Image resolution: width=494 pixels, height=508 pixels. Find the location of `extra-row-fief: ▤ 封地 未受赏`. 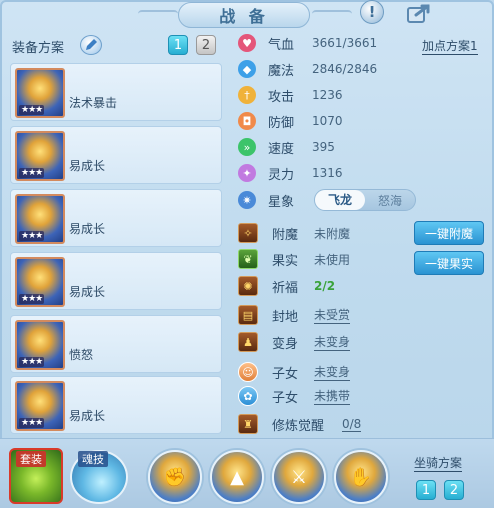

extra-row-fief: ▤ 封地 未受赏 is located at coordinates (294, 315).